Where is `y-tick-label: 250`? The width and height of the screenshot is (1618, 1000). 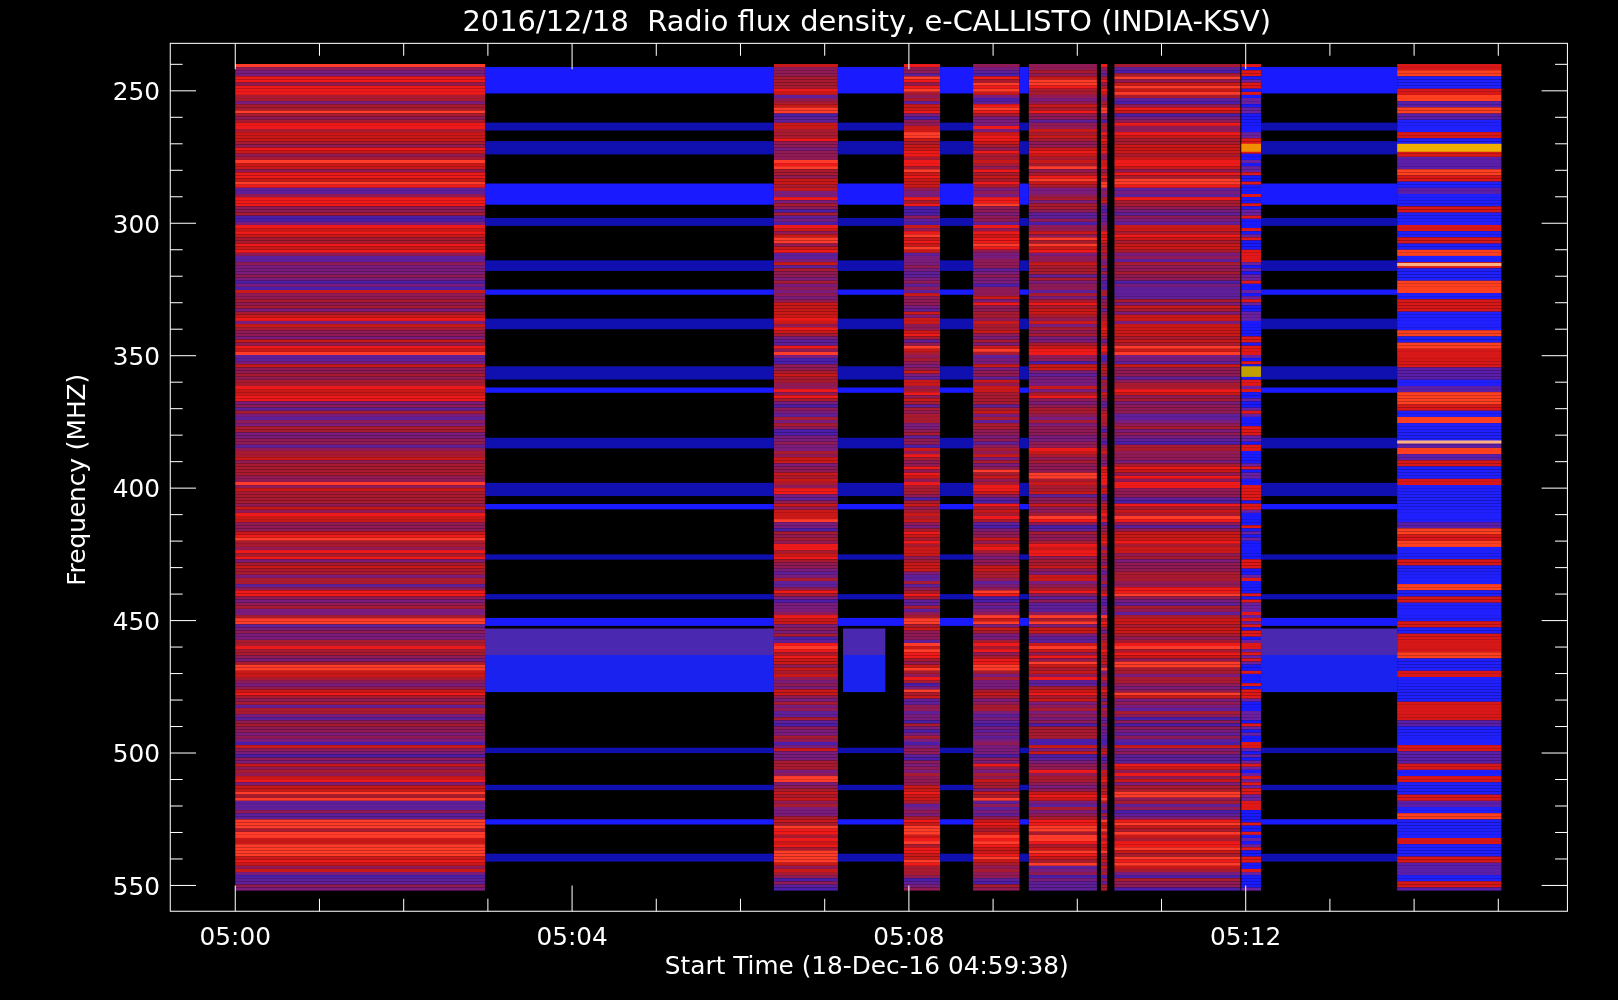 y-tick-label: 250 is located at coordinates (136, 92).